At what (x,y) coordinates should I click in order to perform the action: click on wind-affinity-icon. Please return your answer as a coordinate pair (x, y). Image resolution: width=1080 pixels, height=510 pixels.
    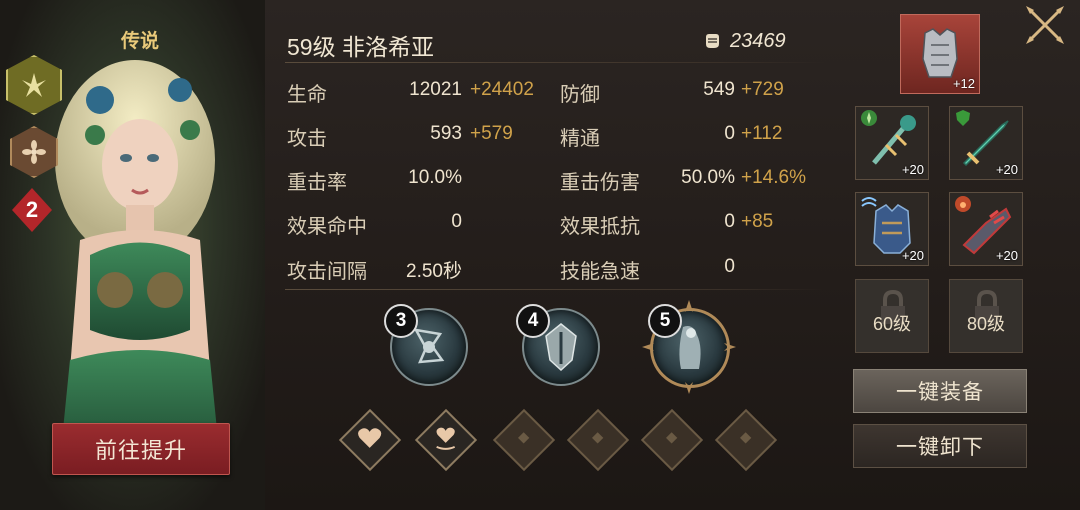
    Looking at the image, I should click on (869, 202).